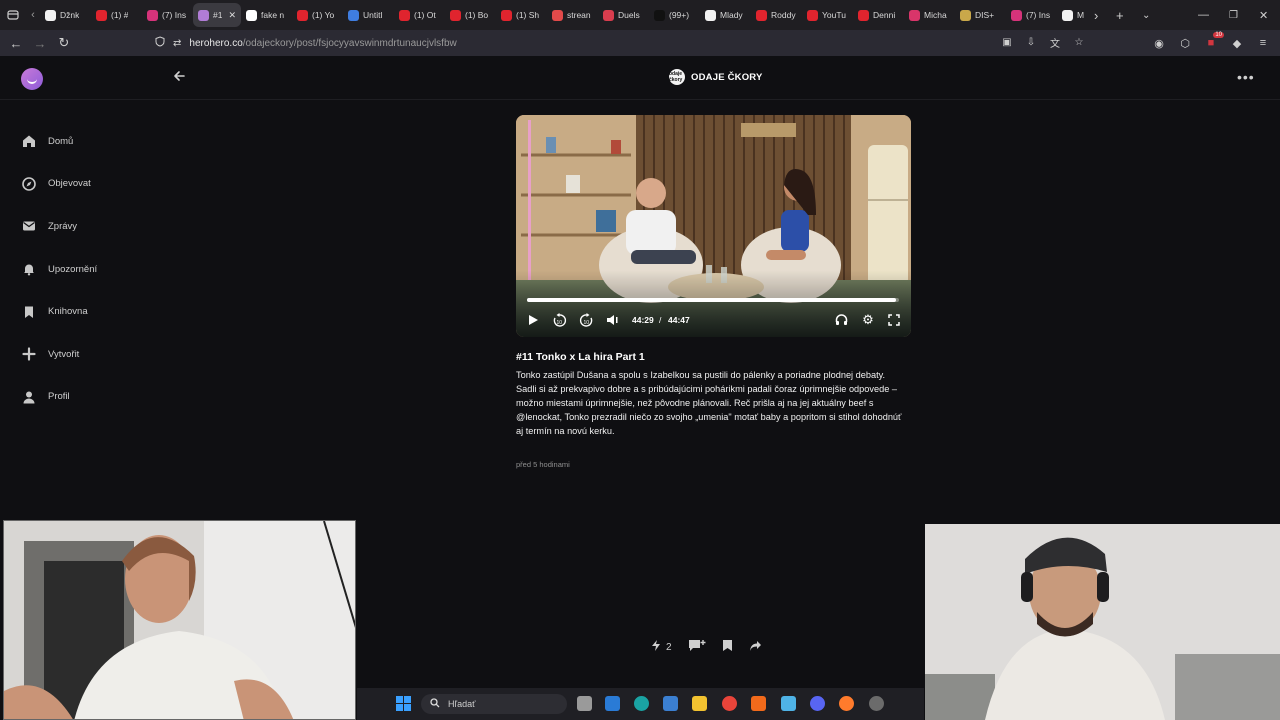 This screenshot has width=1280, height=720. Describe the element at coordinates (727, 77) in the screenshot. I see `creator-name: ODAJE ČKORY` at that location.